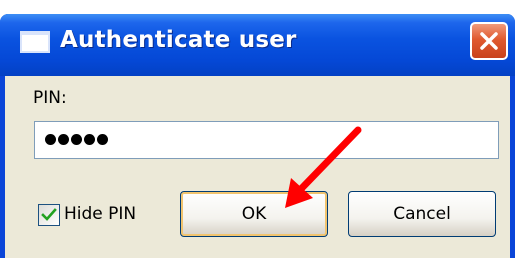 This screenshot has width=515, height=258. I want to click on pin-label: PIN:, so click(50, 98).